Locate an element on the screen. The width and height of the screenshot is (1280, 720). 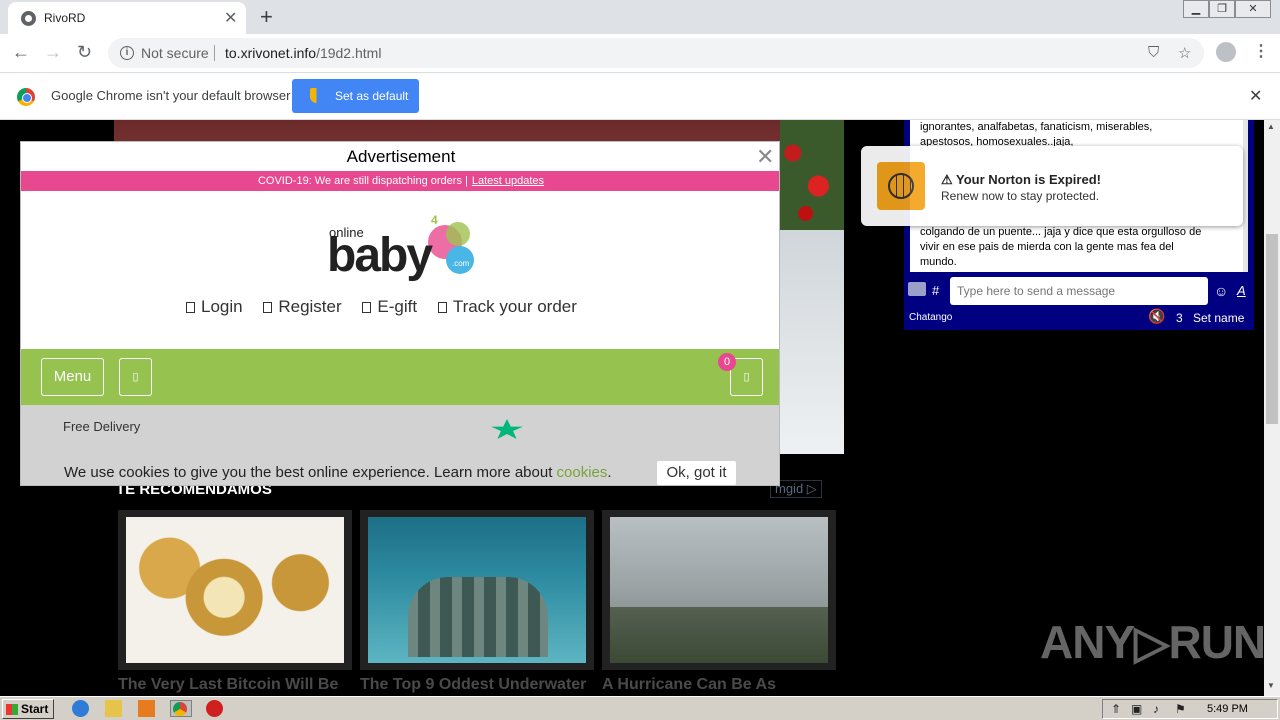
register-link: Register is located at coordinates (302, 306).